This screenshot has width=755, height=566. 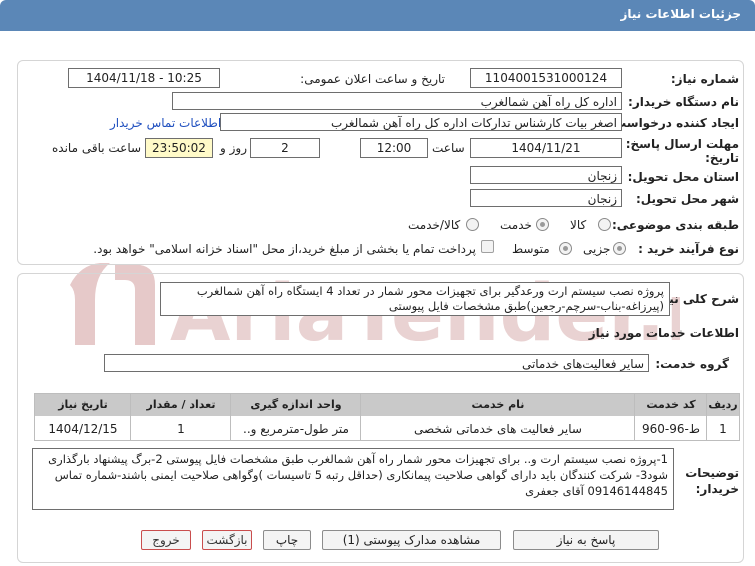 What do you see at coordinates (671, 429) in the screenshot?
I see `cell-code: ط-96-960` at bounding box center [671, 429].